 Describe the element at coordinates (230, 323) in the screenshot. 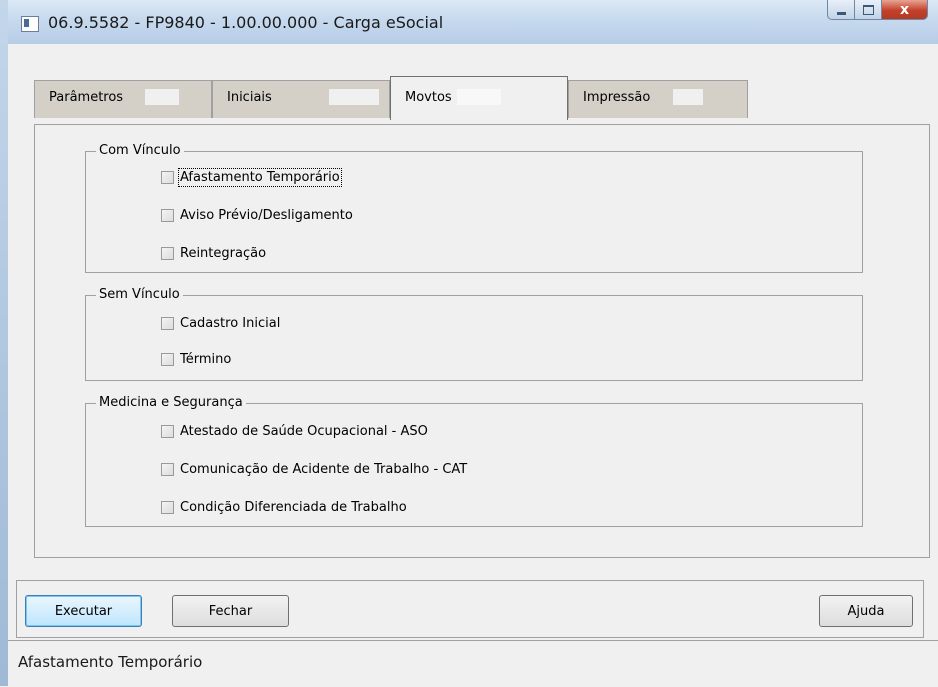

I see `checkbox-label: Cadastro Inicial` at that location.